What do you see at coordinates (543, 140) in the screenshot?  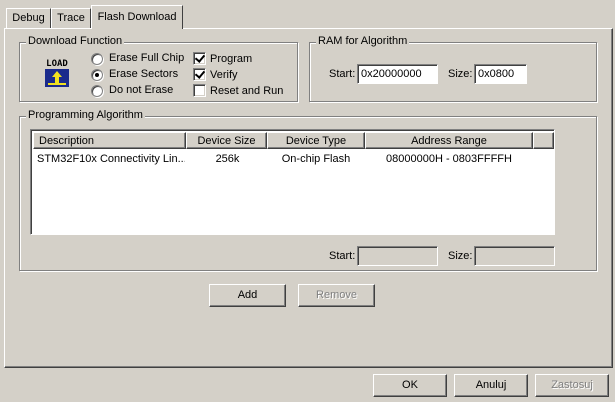 I see `column-filler` at bounding box center [543, 140].